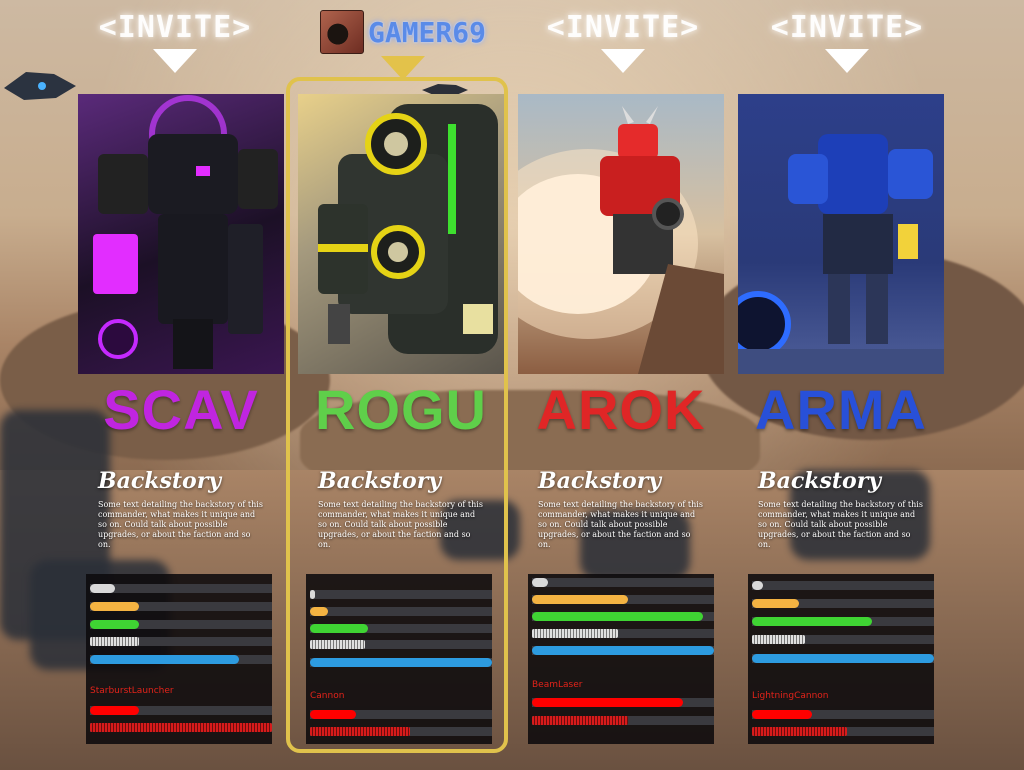 The width and height of the screenshot is (1024, 770). What do you see at coordinates (185, 232) in the screenshot?
I see `purple-mech-icon` at bounding box center [185, 232].